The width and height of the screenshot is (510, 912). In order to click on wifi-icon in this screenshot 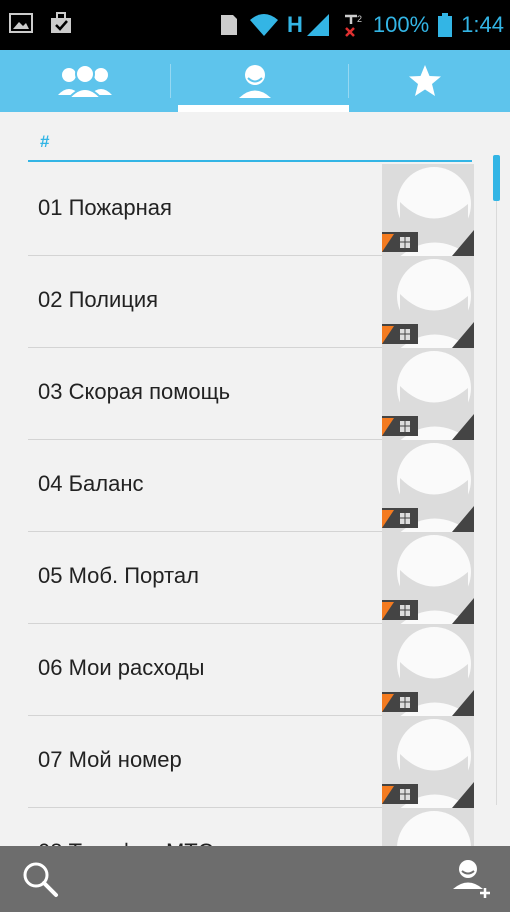, I will do `click(264, 25)`.